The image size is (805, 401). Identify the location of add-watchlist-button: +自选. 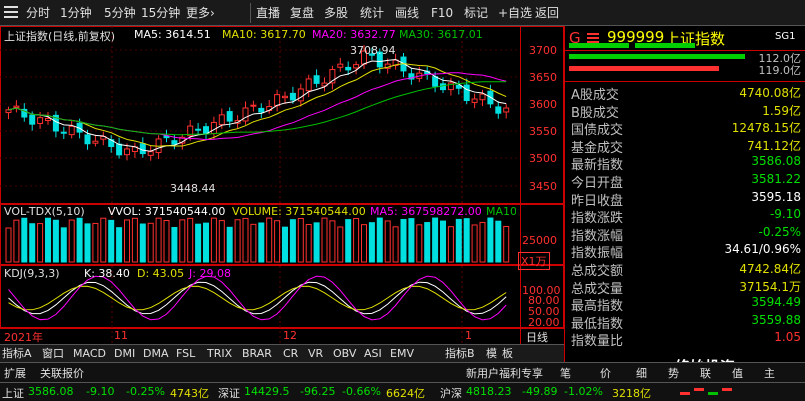
(515, 13).